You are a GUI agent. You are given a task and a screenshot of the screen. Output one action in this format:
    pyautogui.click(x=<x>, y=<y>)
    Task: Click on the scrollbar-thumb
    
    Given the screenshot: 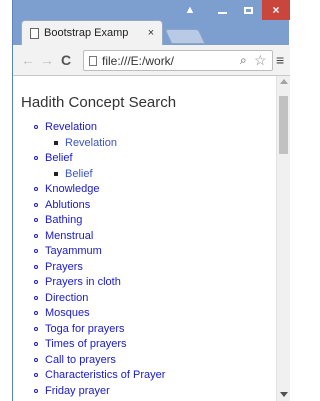 What is the action you would take?
    pyautogui.click(x=283, y=125)
    